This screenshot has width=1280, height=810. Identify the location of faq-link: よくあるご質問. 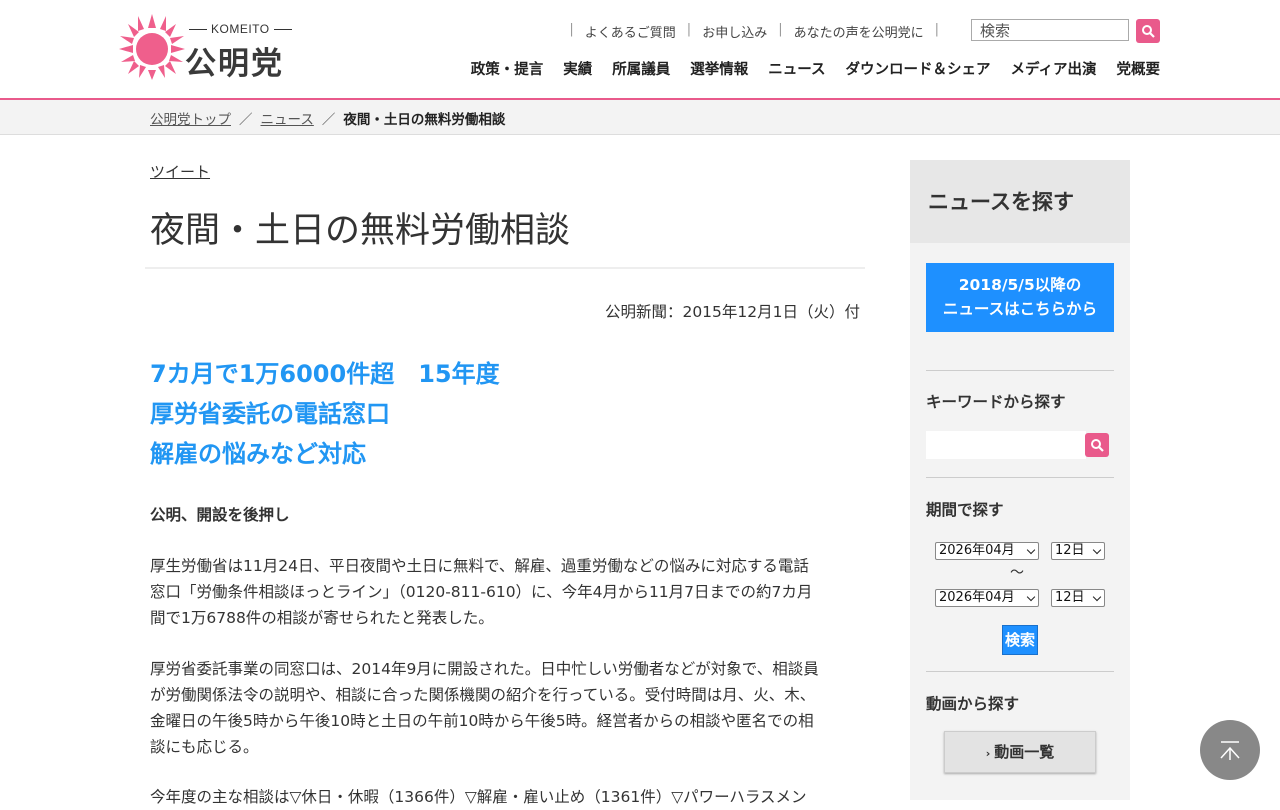
(630, 31).